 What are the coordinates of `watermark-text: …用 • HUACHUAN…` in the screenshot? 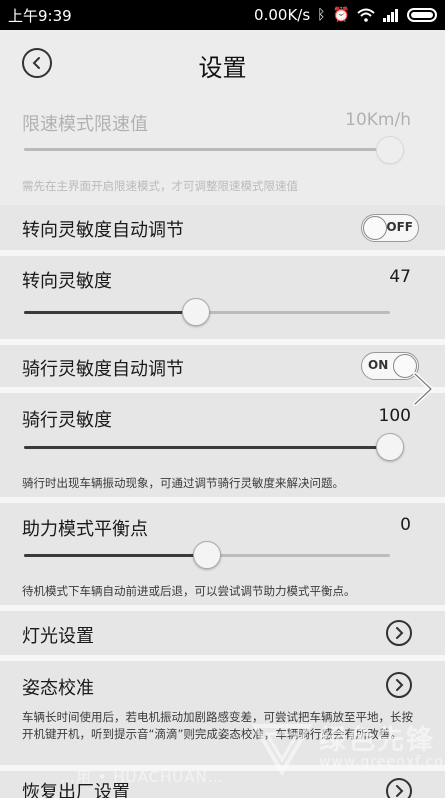 It's located at (142, 777).